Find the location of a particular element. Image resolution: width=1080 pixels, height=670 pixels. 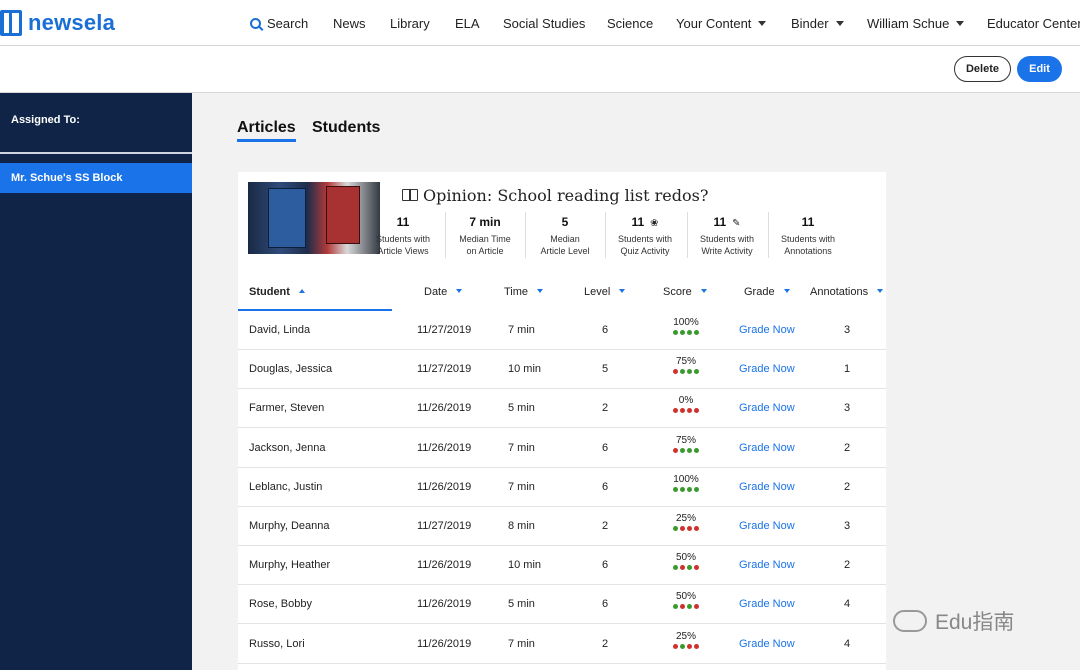

nav-ela: ELA is located at coordinates (467, 23).